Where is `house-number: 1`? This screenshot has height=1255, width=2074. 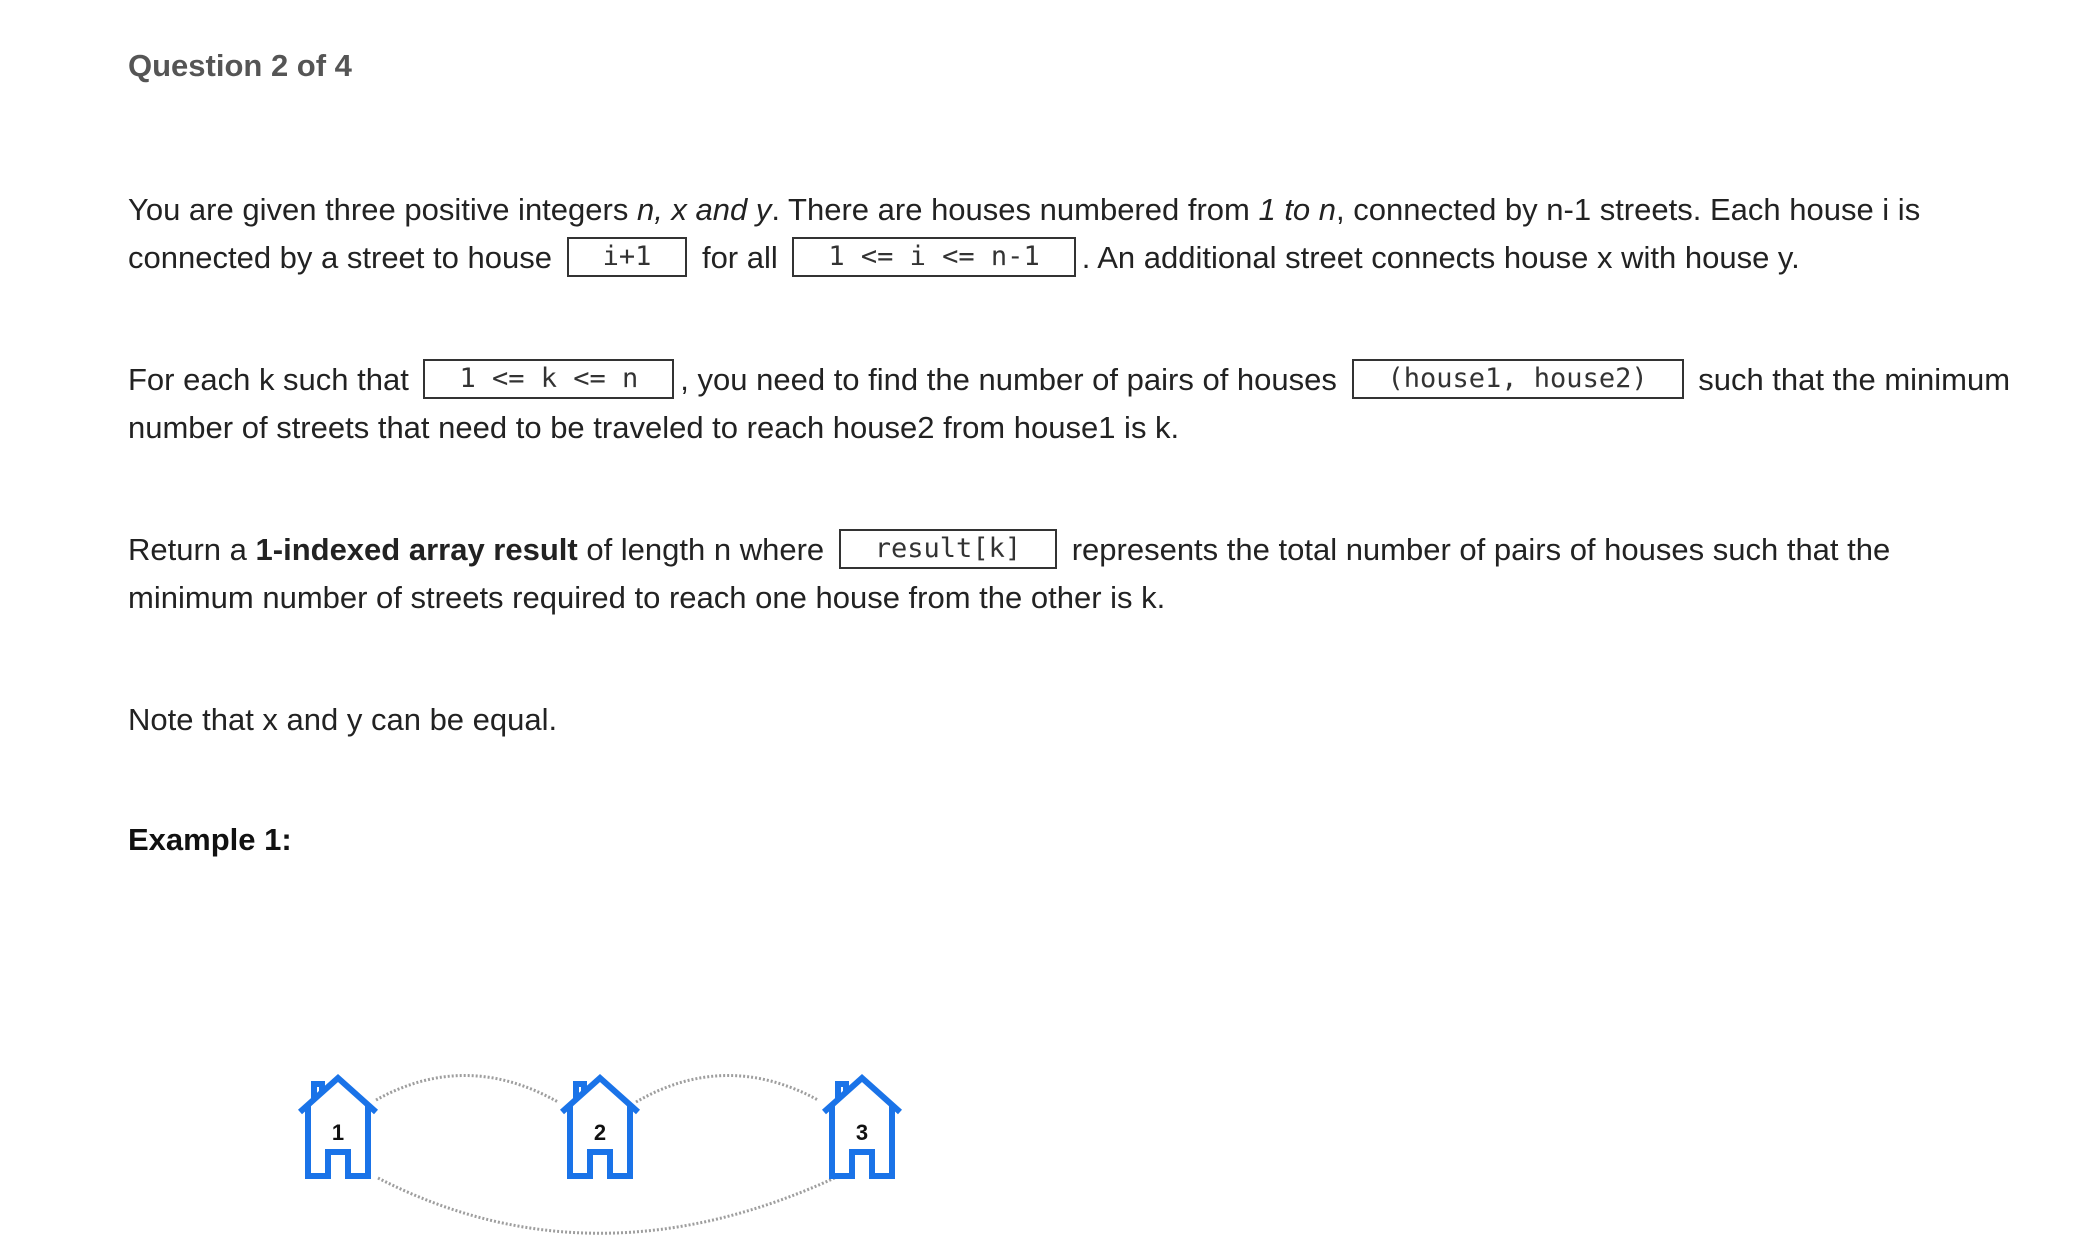
house-number: 1 is located at coordinates (338, 1132).